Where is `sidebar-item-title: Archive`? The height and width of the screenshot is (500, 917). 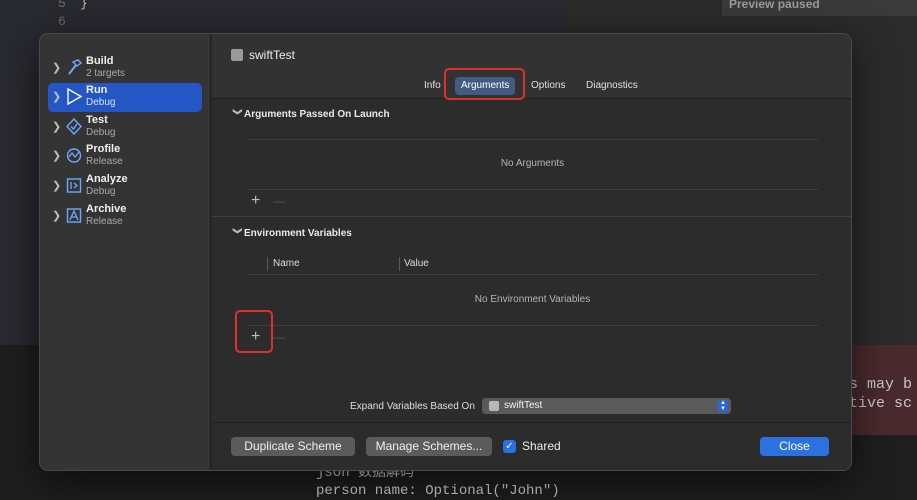 sidebar-item-title: Archive is located at coordinates (106, 209).